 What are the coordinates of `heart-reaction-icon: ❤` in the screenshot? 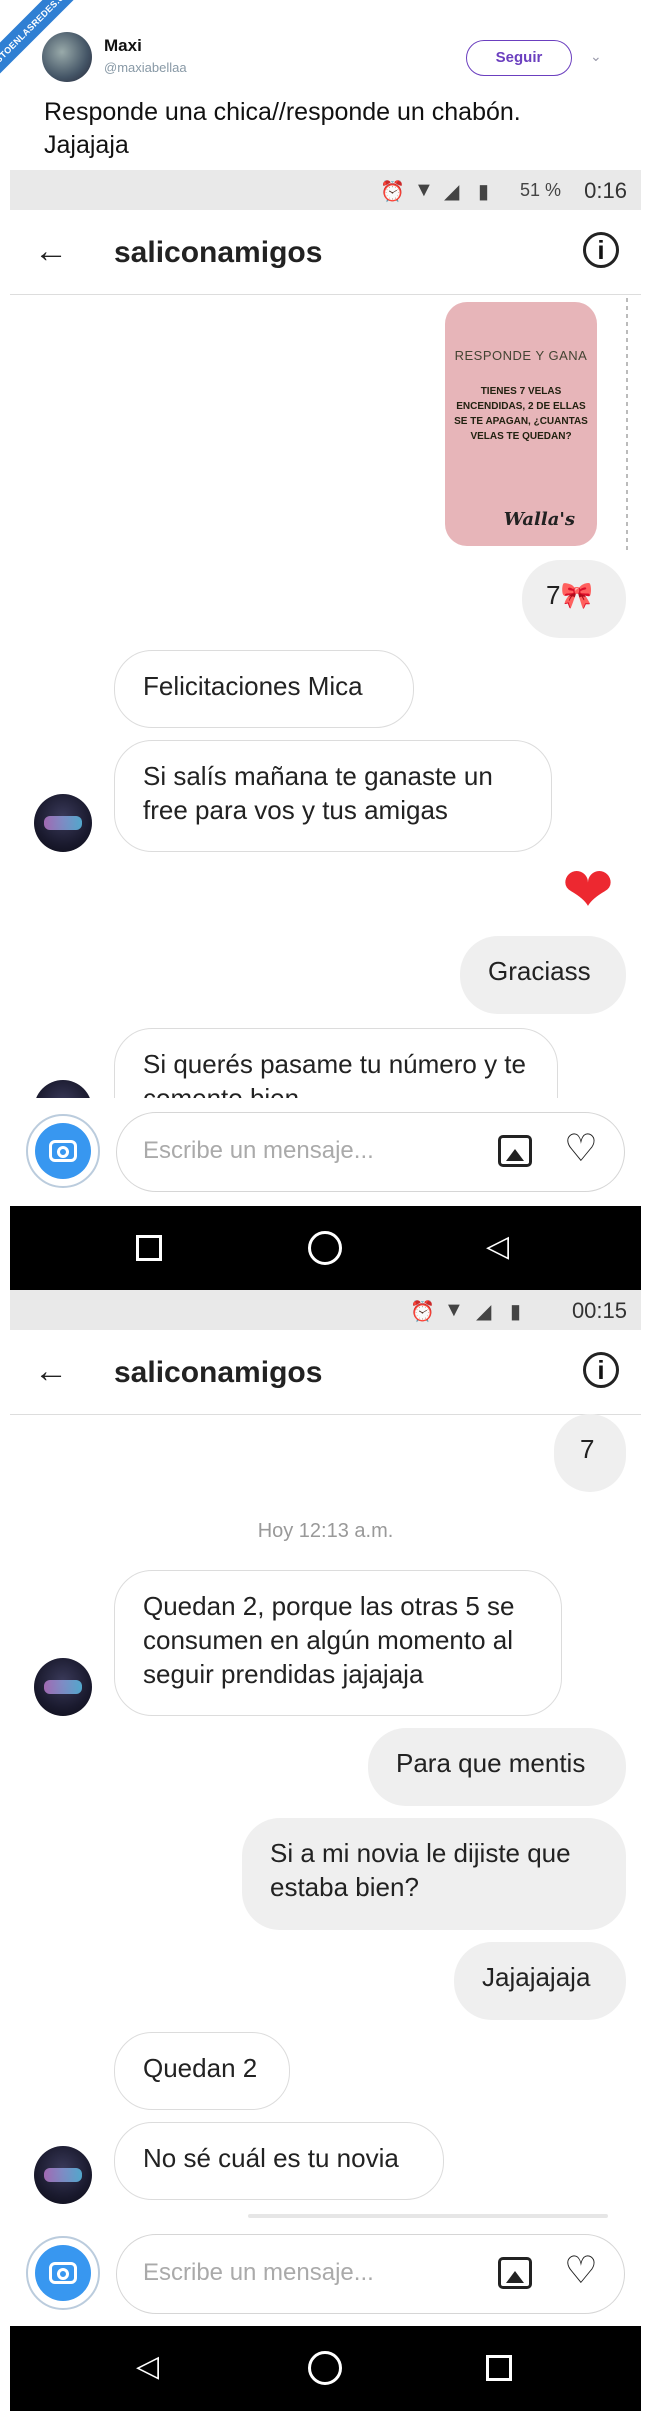 It's located at (588, 890).